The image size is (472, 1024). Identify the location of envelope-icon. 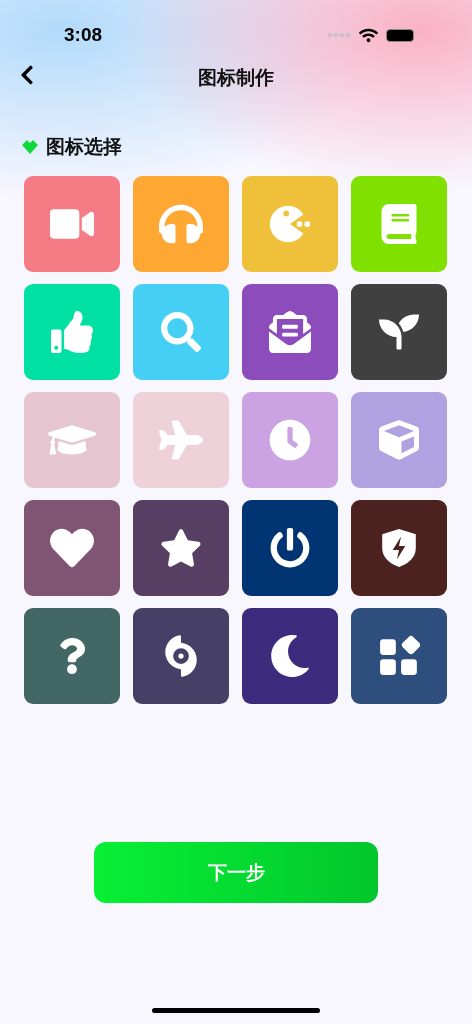
(290, 332).